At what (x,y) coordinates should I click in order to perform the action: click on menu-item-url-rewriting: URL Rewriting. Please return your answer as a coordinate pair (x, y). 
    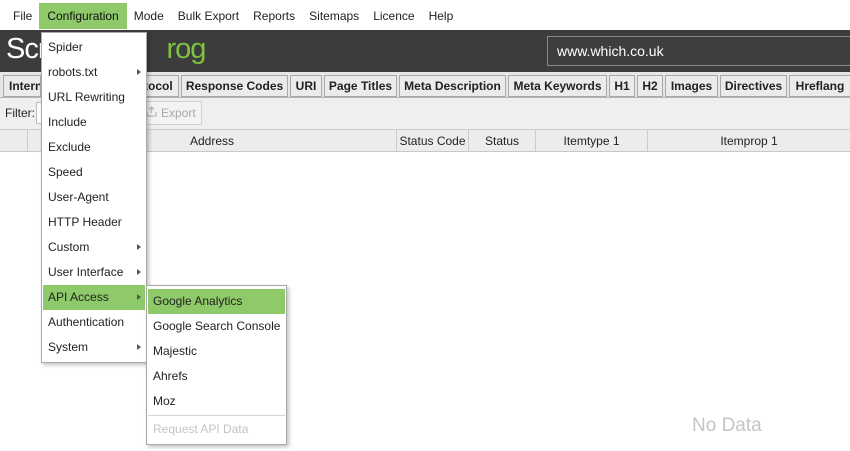
    Looking at the image, I should click on (94, 97).